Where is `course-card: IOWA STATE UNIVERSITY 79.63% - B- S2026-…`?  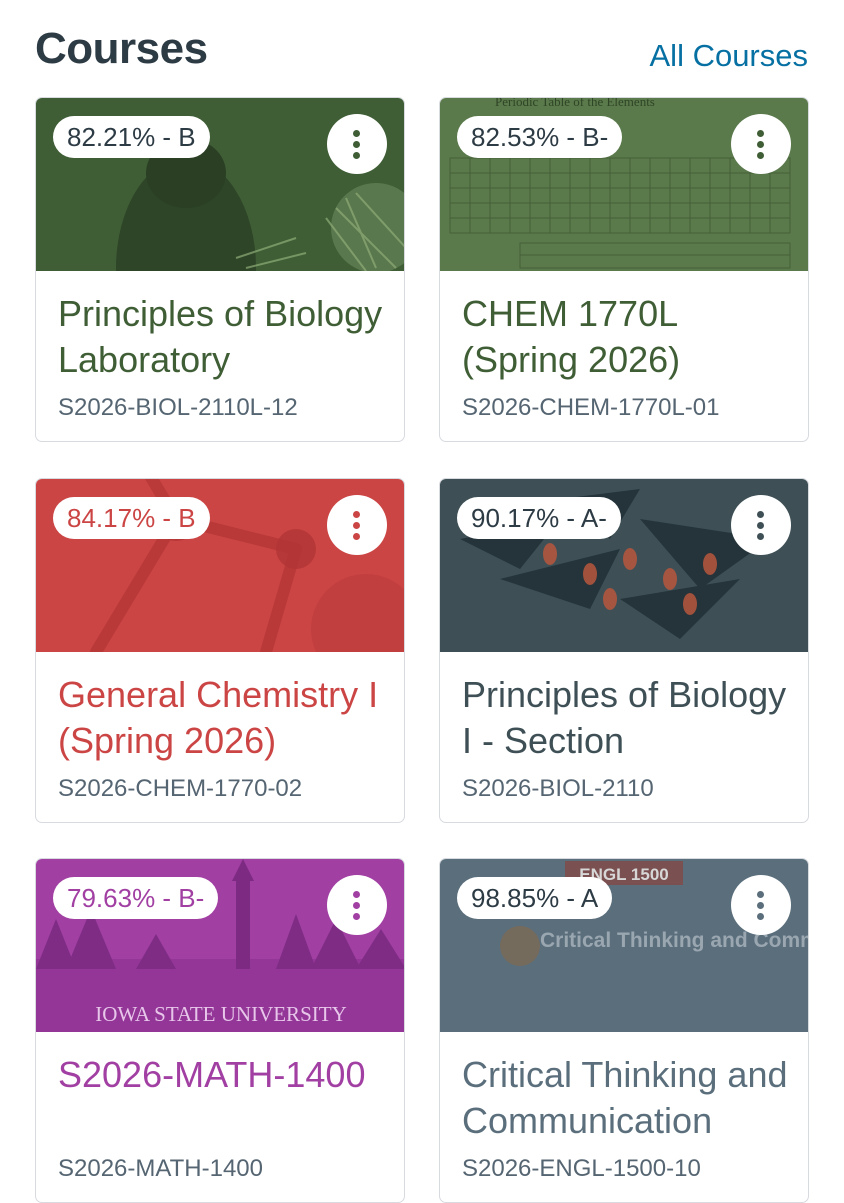
course-card: IOWA STATE UNIVERSITY 79.63% - B- S2026-… is located at coordinates (220, 1030).